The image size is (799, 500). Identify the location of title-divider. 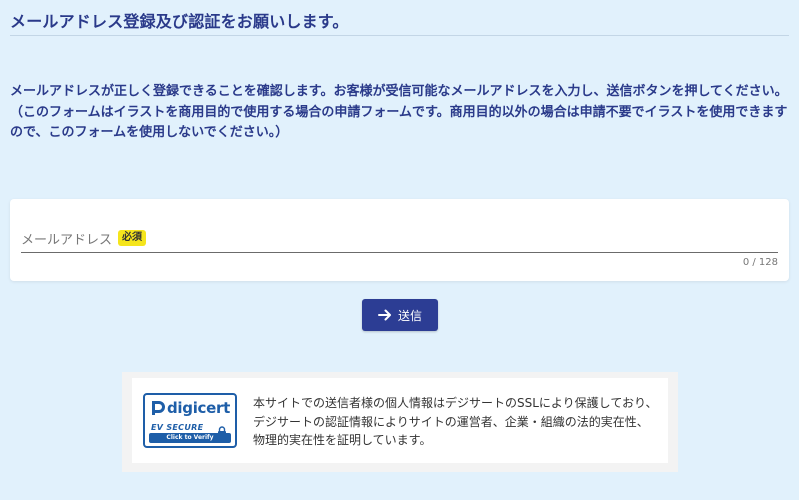
(399, 35).